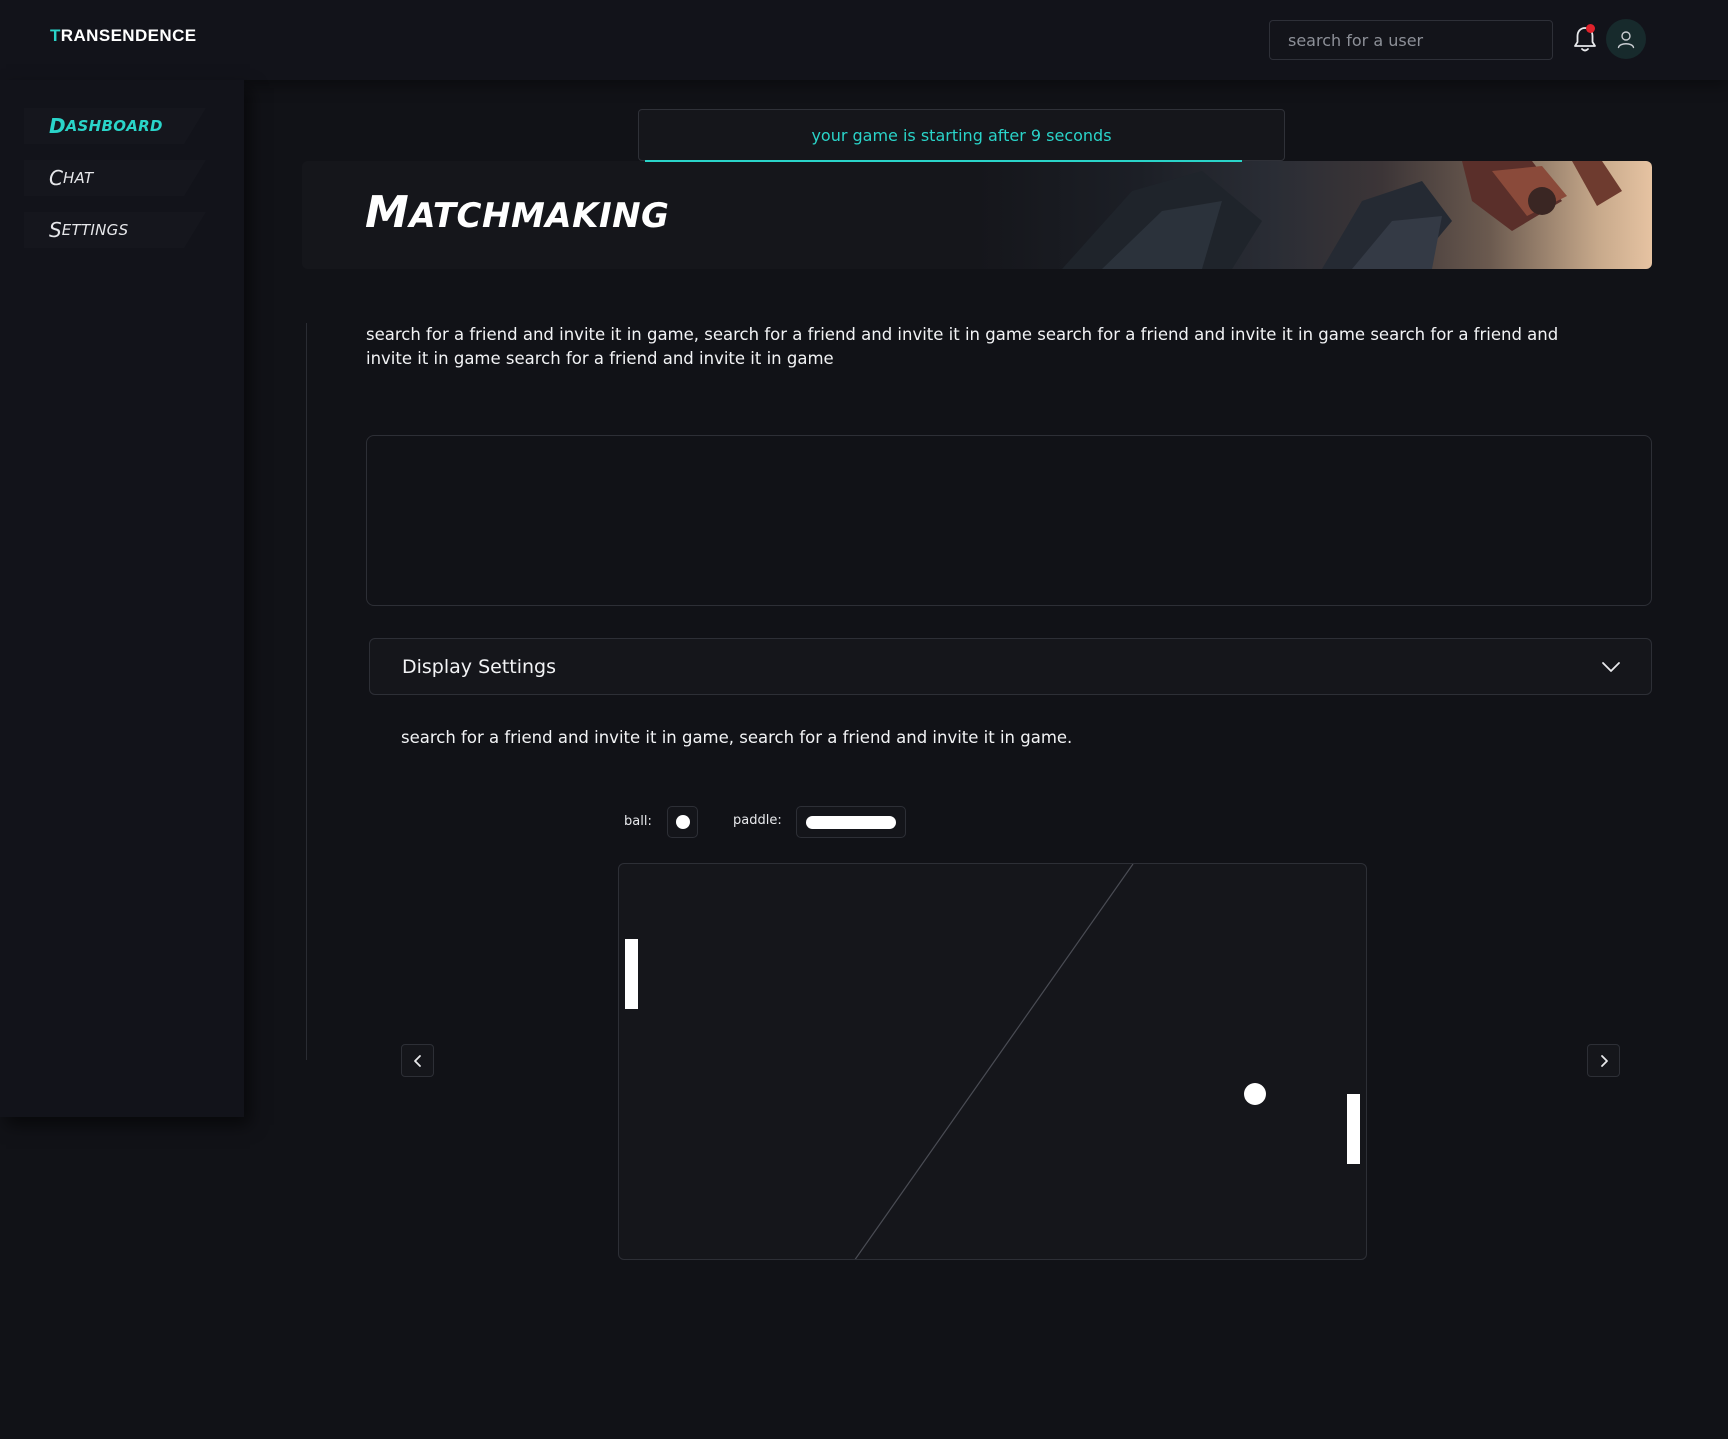 The image size is (1728, 1439). What do you see at coordinates (1009, 520) in the screenshot?
I see `matchmaking-panel` at bounding box center [1009, 520].